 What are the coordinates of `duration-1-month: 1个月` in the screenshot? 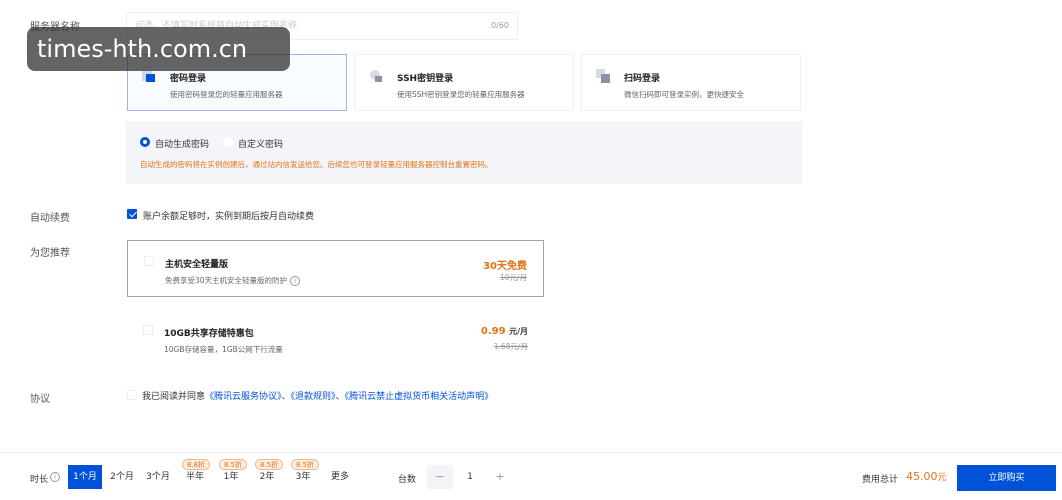 It's located at (85, 477).